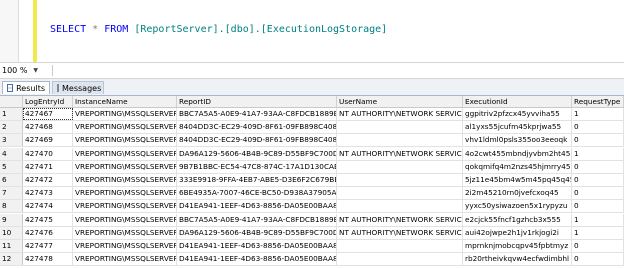 The height and width of the screenshot is (268, 624). I want to click on row-header: 2, so click(11, 127).